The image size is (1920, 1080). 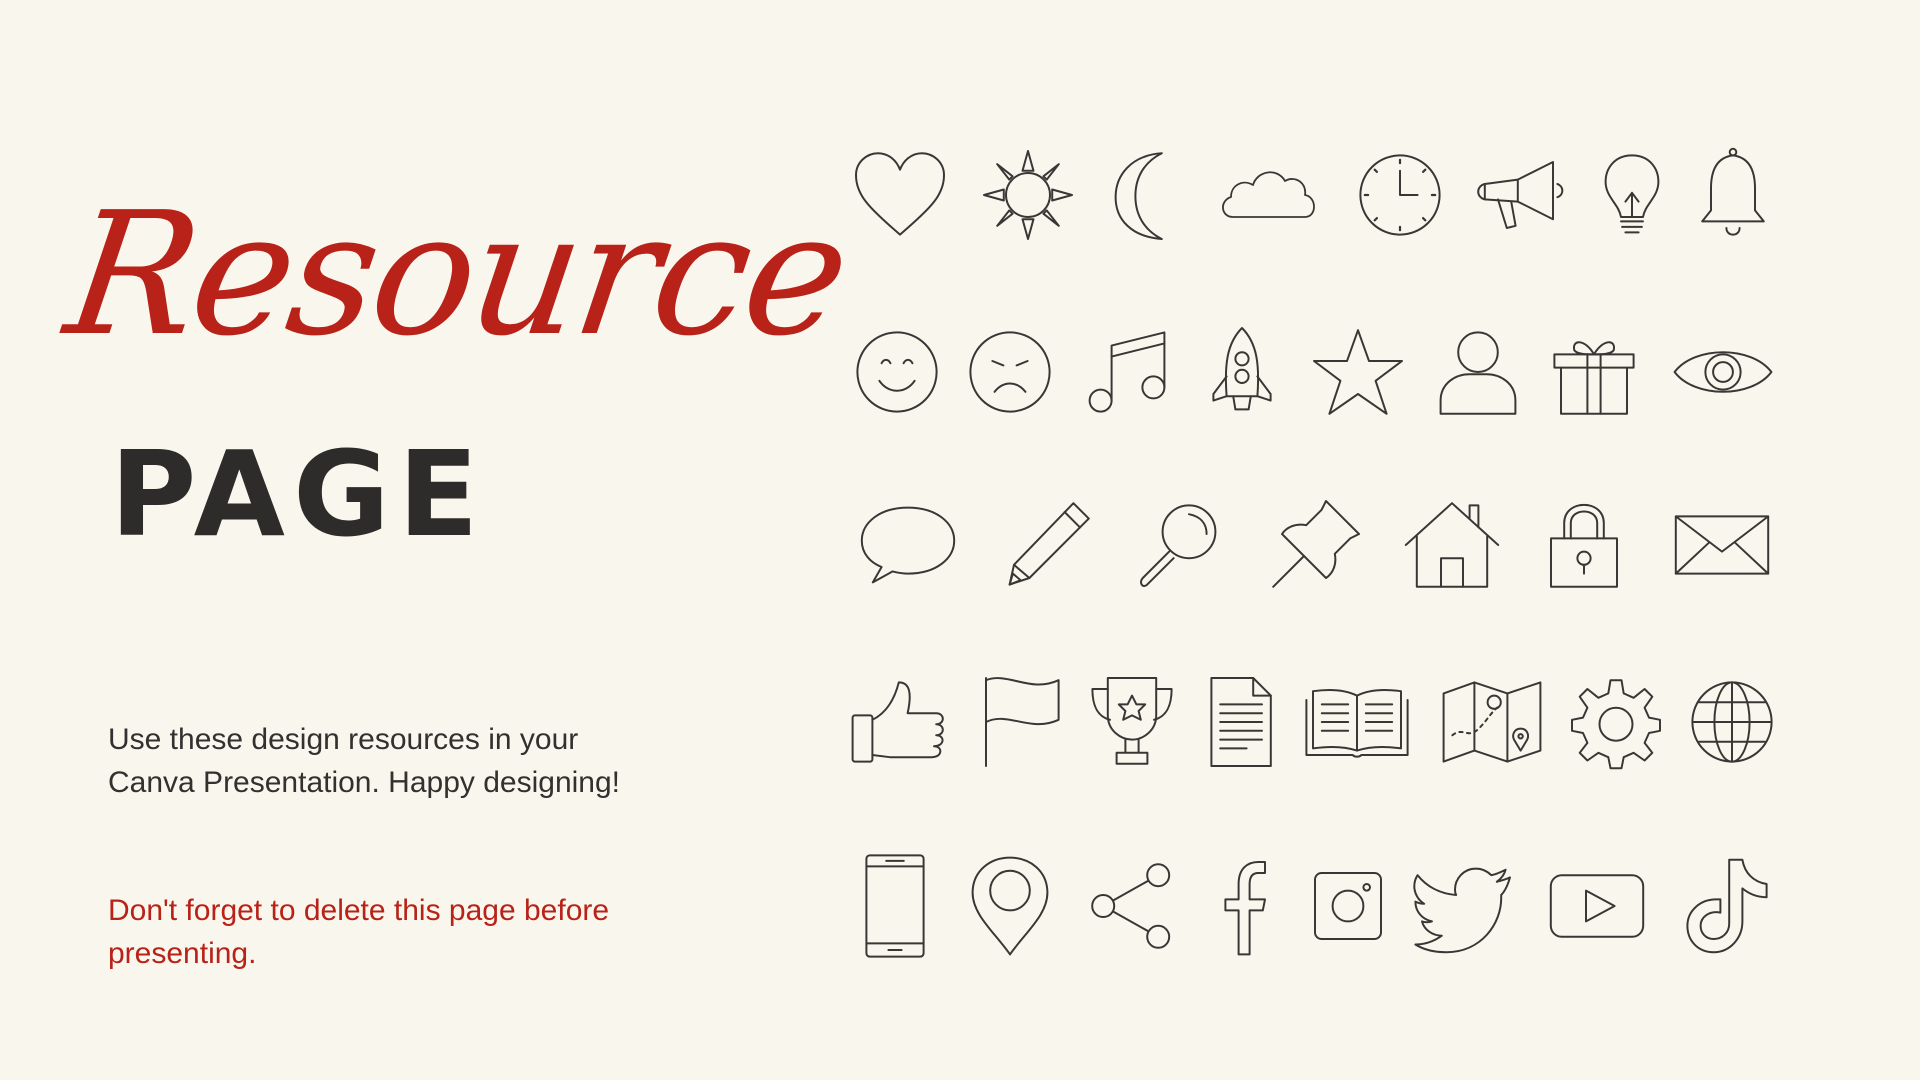 What do you see at coordinates (298, 494) in the screenshot?
I see `title-block: PAGE` at bounding box center [298, 494].